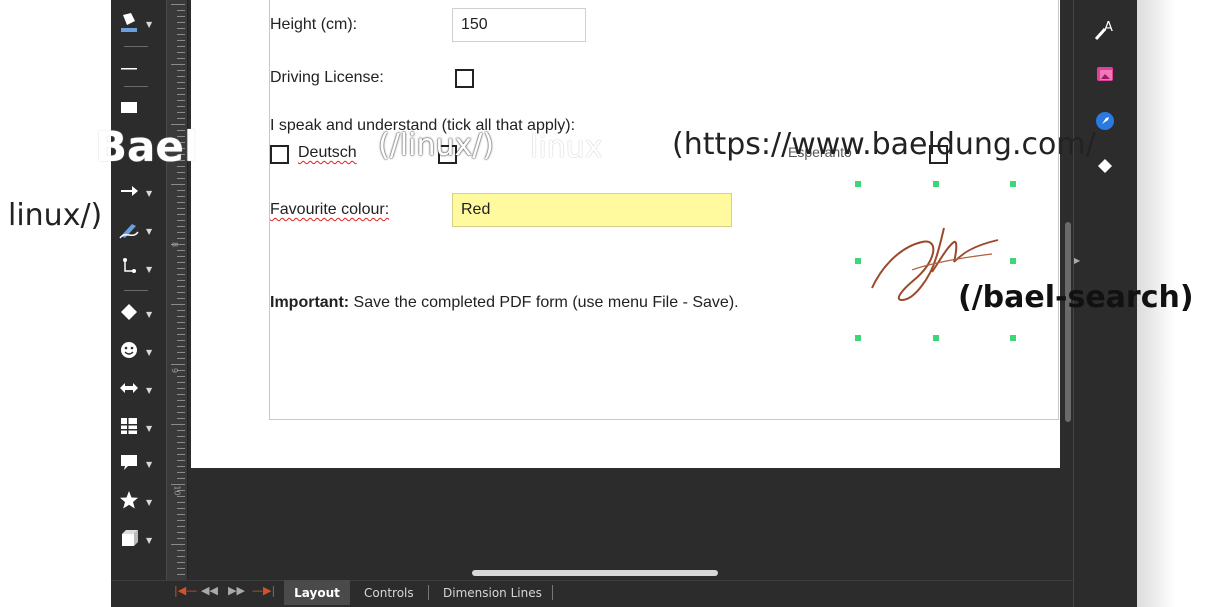  What do you see at coordinates (236, 590) in the screenshot?
I see `next-page-icon: ▶▶` at bounding box center [236, 590].